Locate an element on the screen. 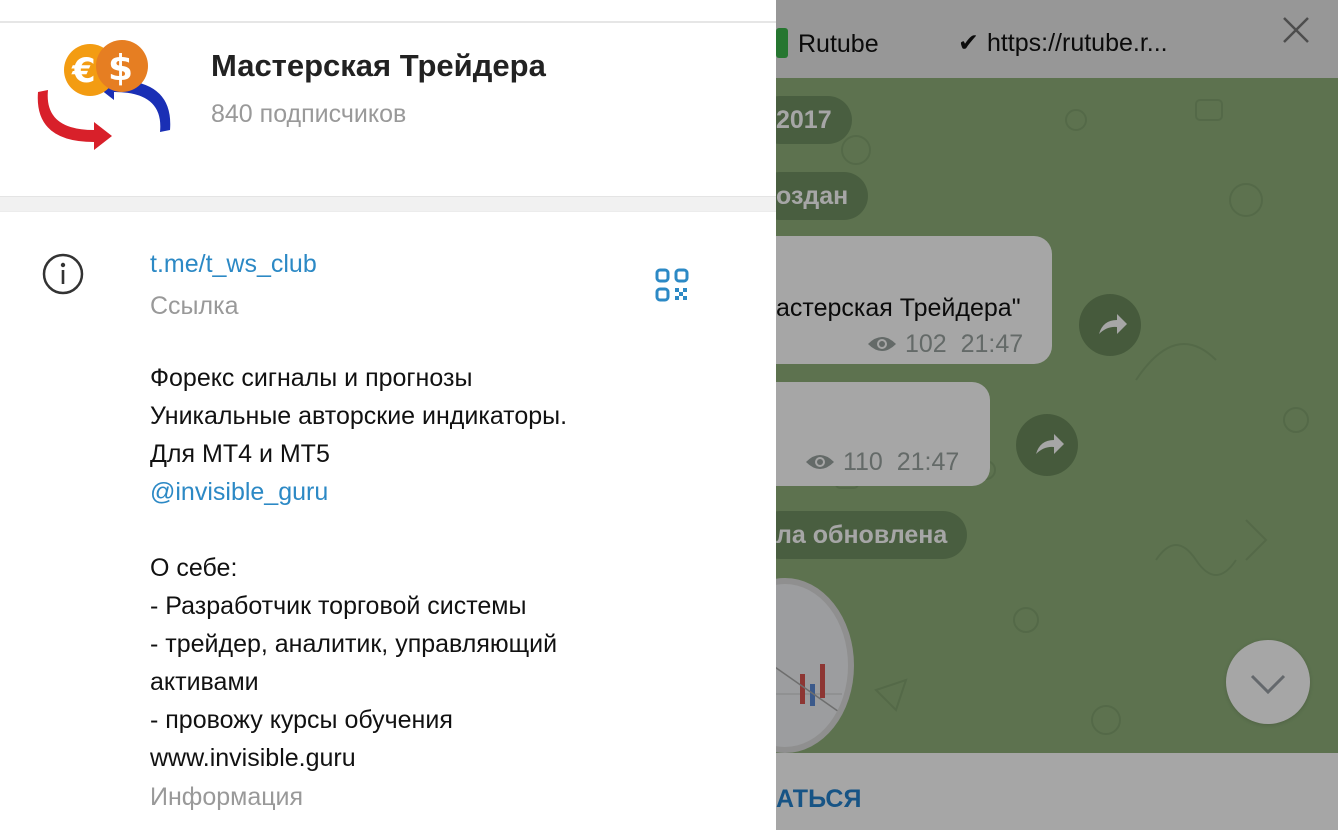 The image size is (1338, 830). close-icon is located at coordinates (1296, 30).